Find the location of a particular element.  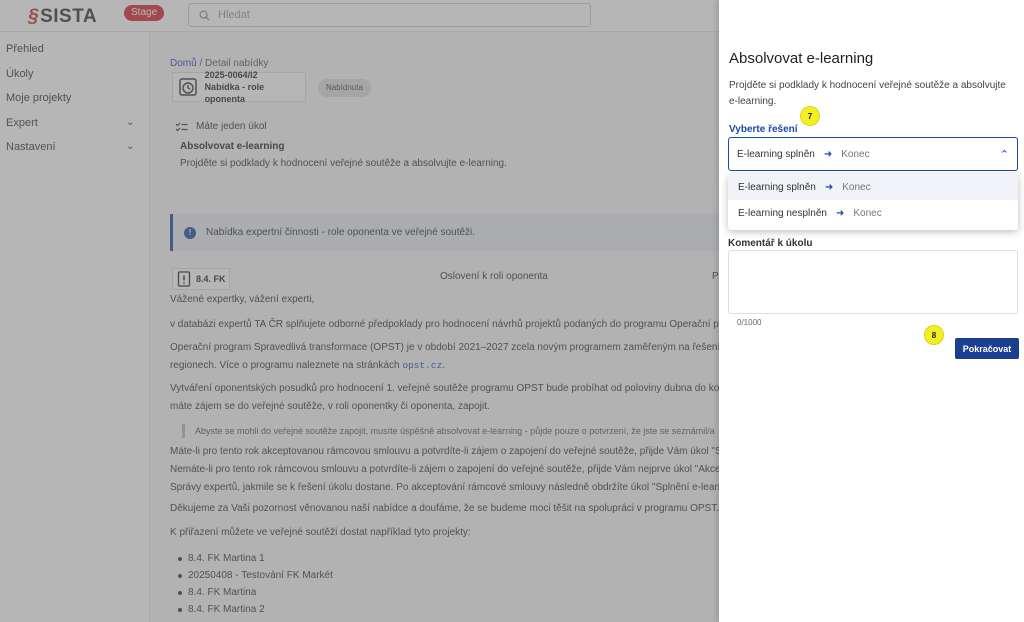

continue-button: Pokračovat is located at coordinates (987, 348).